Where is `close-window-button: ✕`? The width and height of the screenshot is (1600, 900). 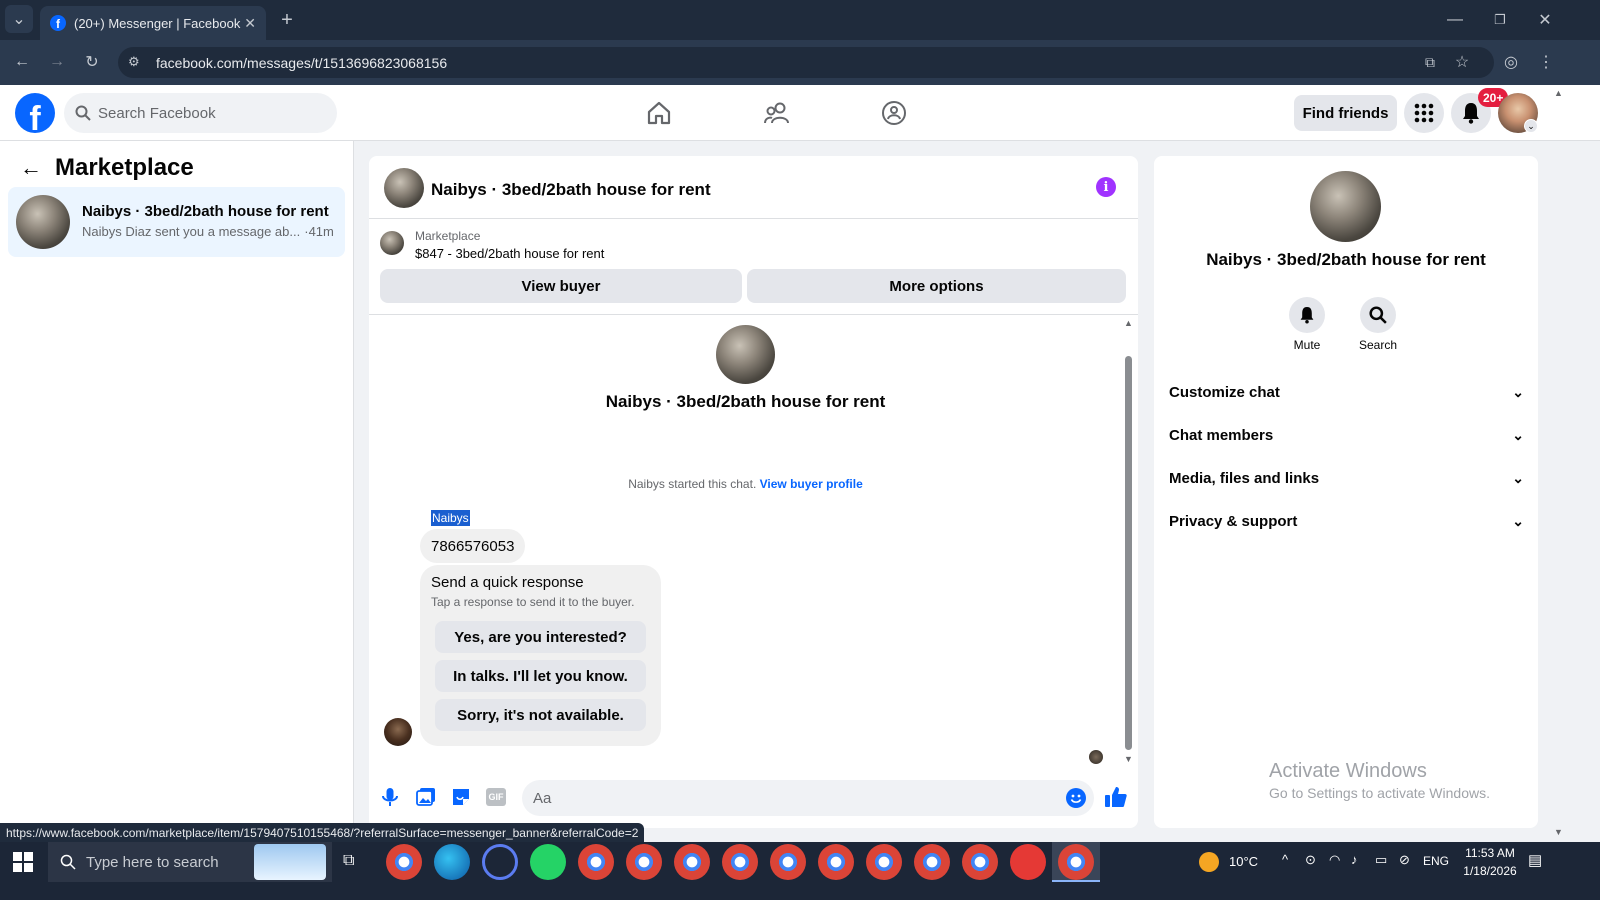
close-window-button: ✕ is located at coordinates (1545, 20).